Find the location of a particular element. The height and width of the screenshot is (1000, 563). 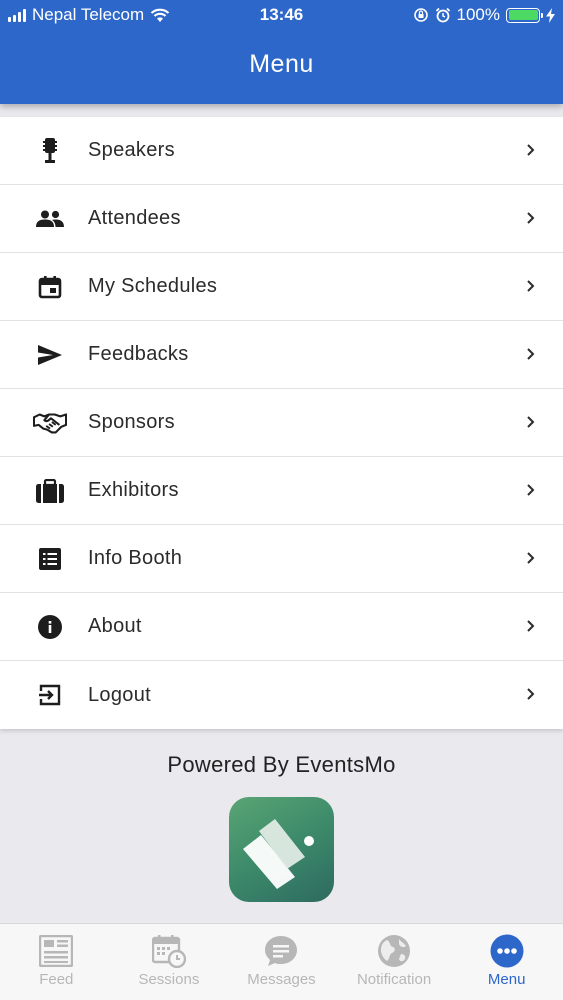

menu-item-label: Feedbacks is located at coordinates (138, 354).